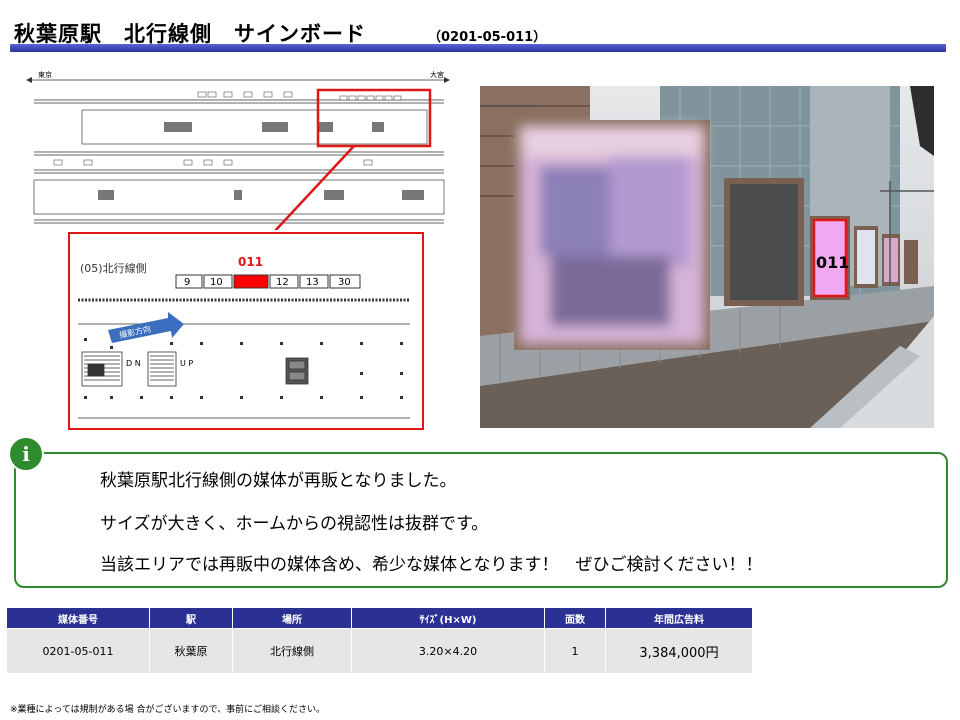 This screenshot has width=960, height=720. I want to click on media-code: （0201-05-011）, so click(487, 37).